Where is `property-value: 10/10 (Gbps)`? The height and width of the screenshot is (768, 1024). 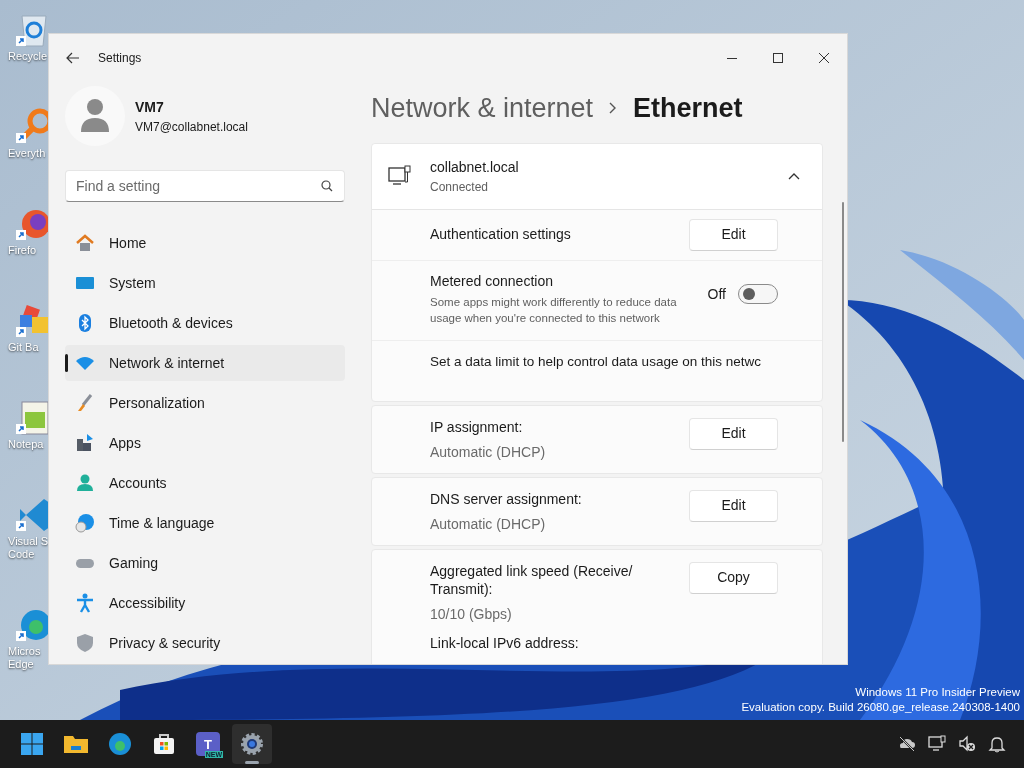 property-value: 10/10 (Gbps) is located at coordinates (471, 613).